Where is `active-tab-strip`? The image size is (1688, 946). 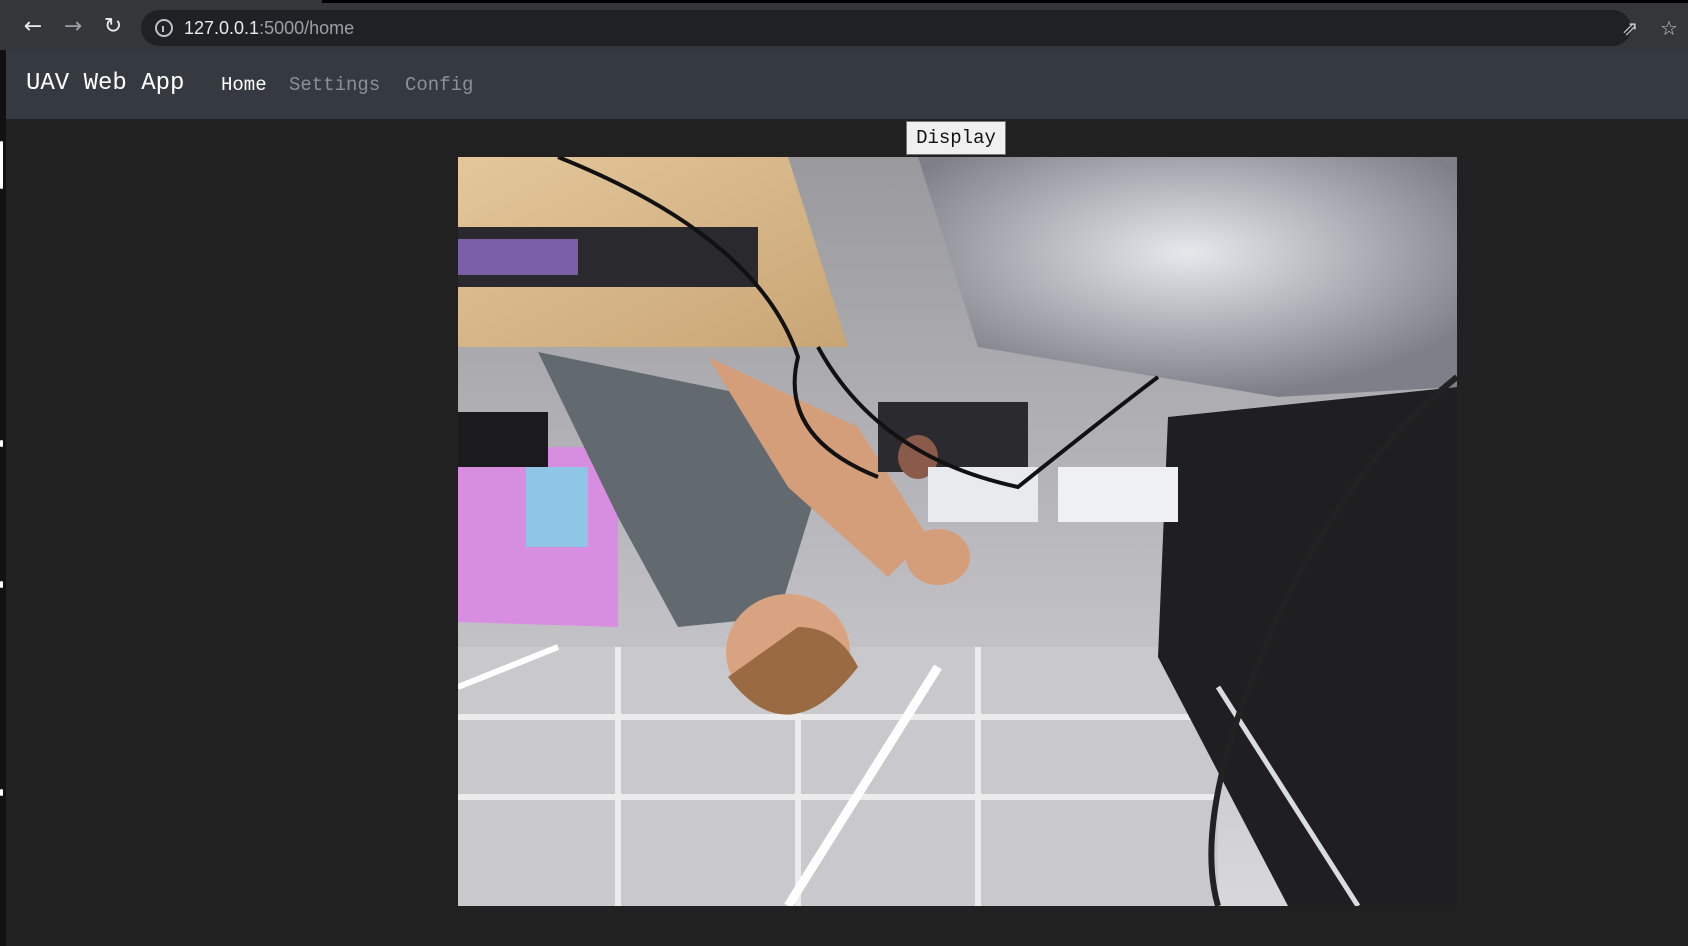 active-tab-strip is located at coordinates (161, 1).